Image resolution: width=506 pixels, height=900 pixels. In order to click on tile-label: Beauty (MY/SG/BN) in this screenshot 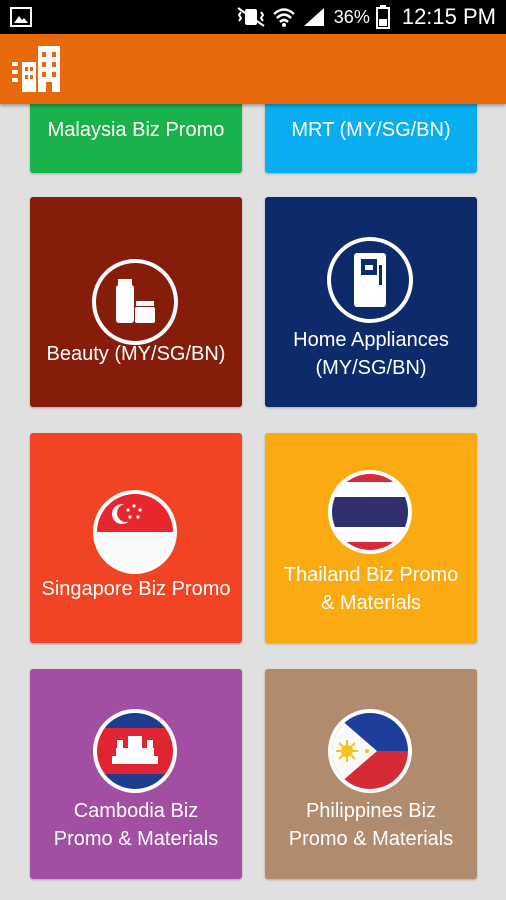, I will do `click(136, 354)`.